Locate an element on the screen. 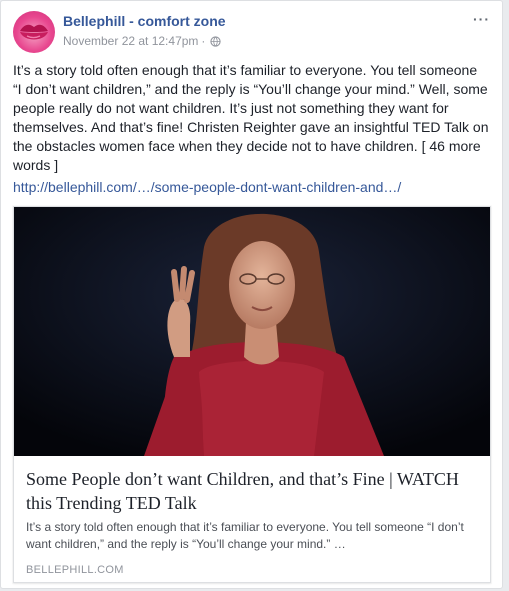 This screenshot has width=509, height=591. post-timestamp: November 22 at 12:47pm is located at coordinates (130, 41).